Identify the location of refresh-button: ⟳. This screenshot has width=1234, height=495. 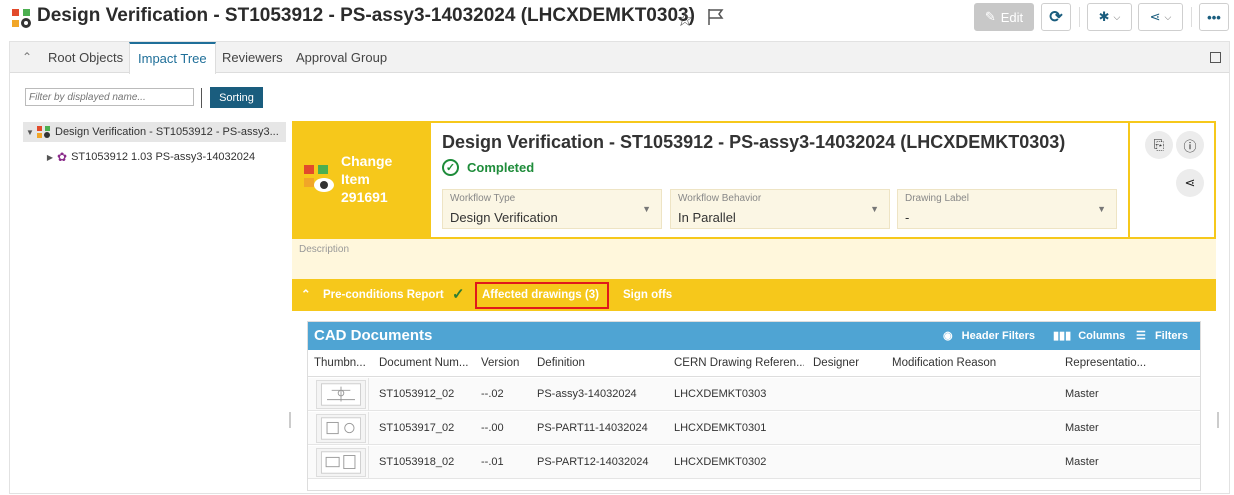
(1056, 17).